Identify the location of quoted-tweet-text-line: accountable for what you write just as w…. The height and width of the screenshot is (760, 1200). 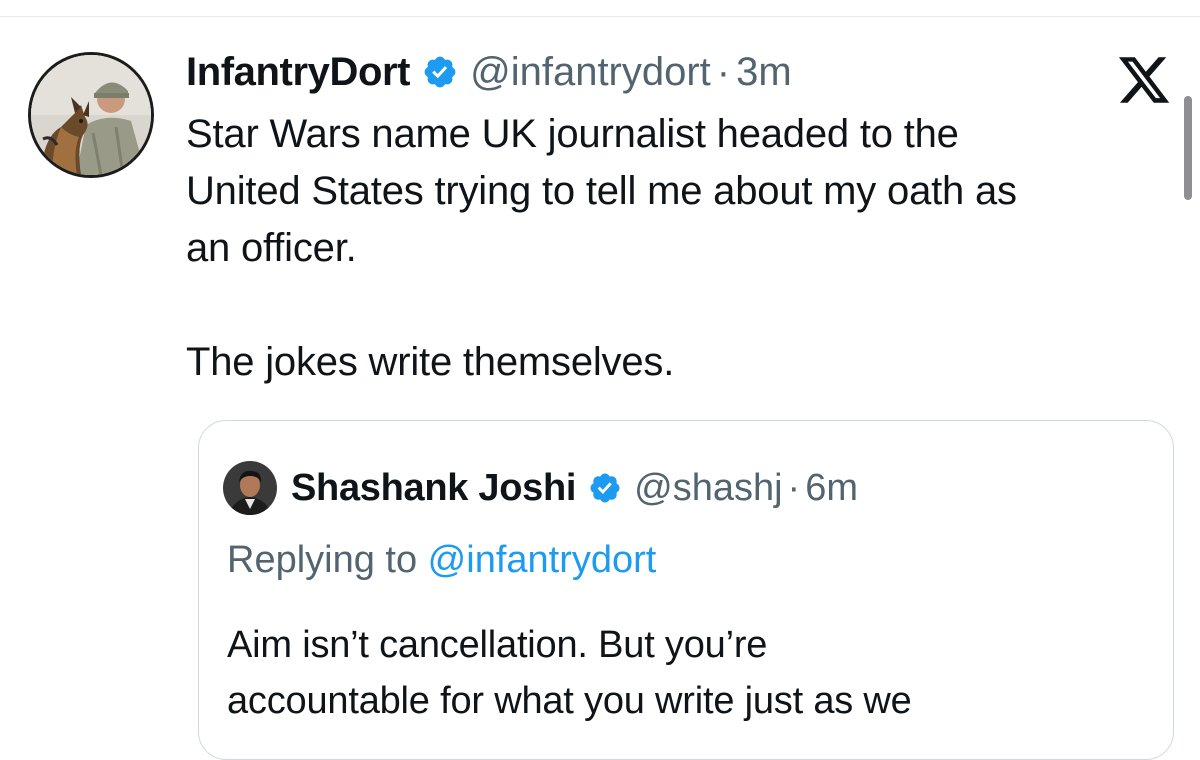
(569, 701).